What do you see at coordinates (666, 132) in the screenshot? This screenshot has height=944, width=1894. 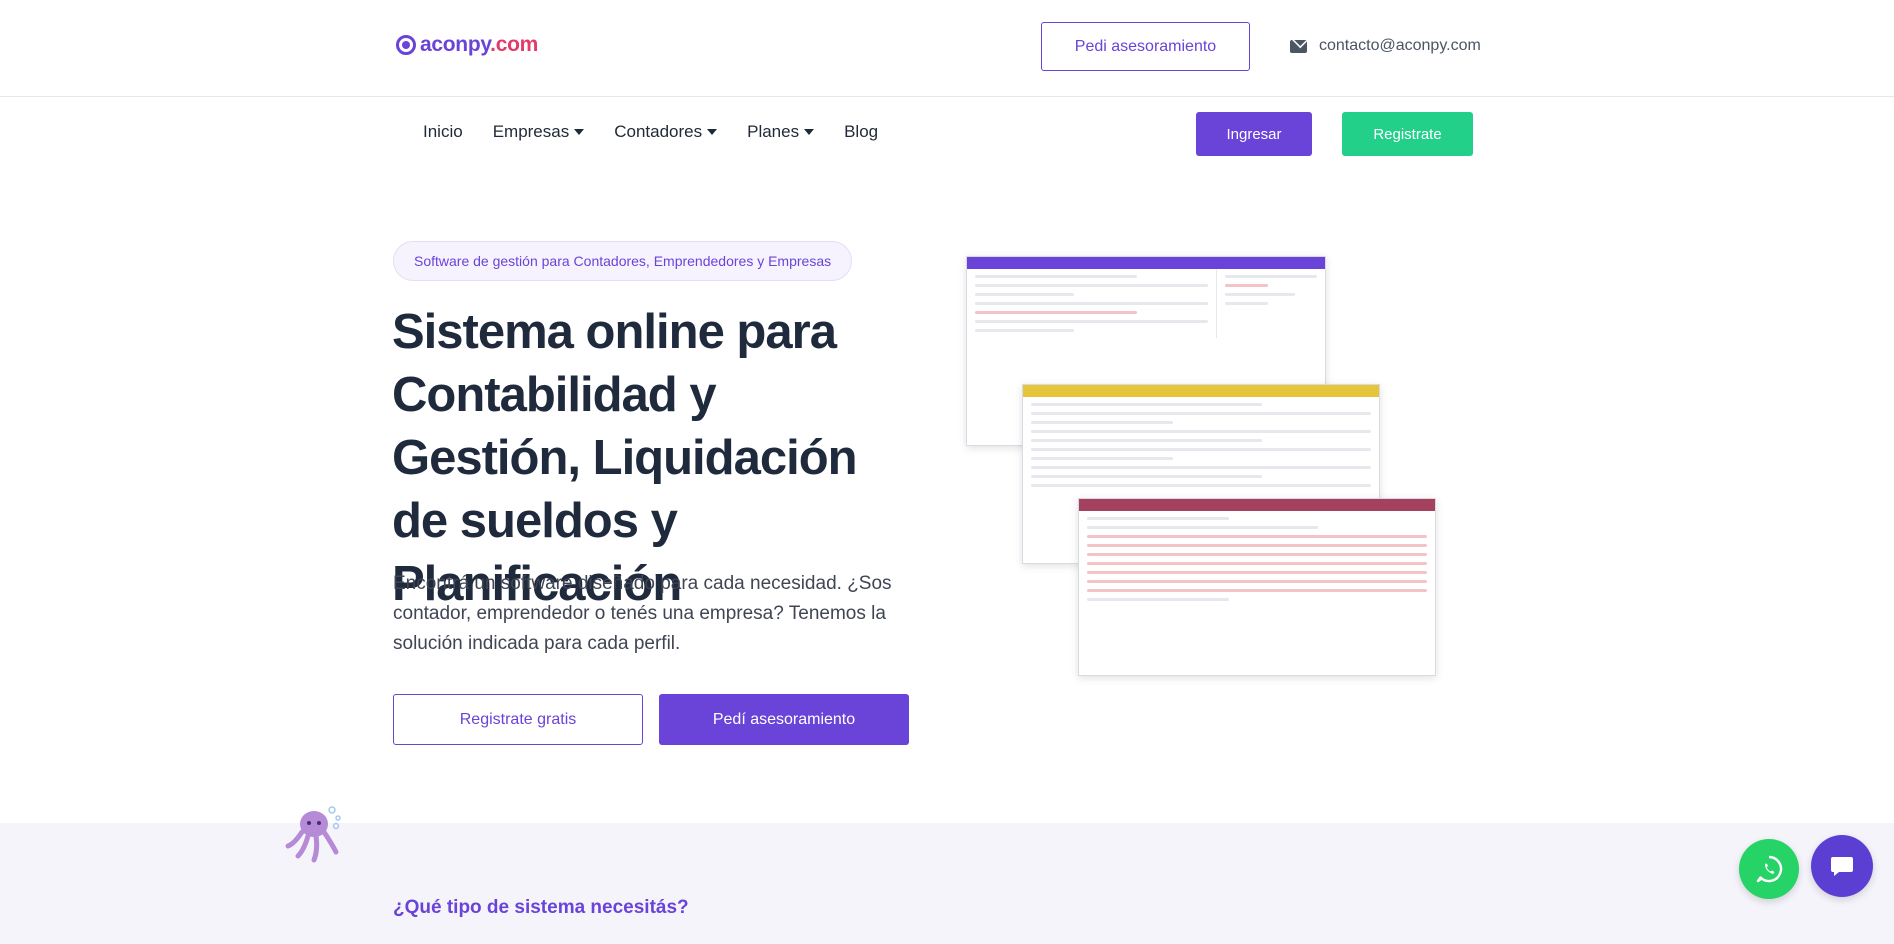 I see `nav-item-contadores: Contadores` at bounding box center [666, 132].